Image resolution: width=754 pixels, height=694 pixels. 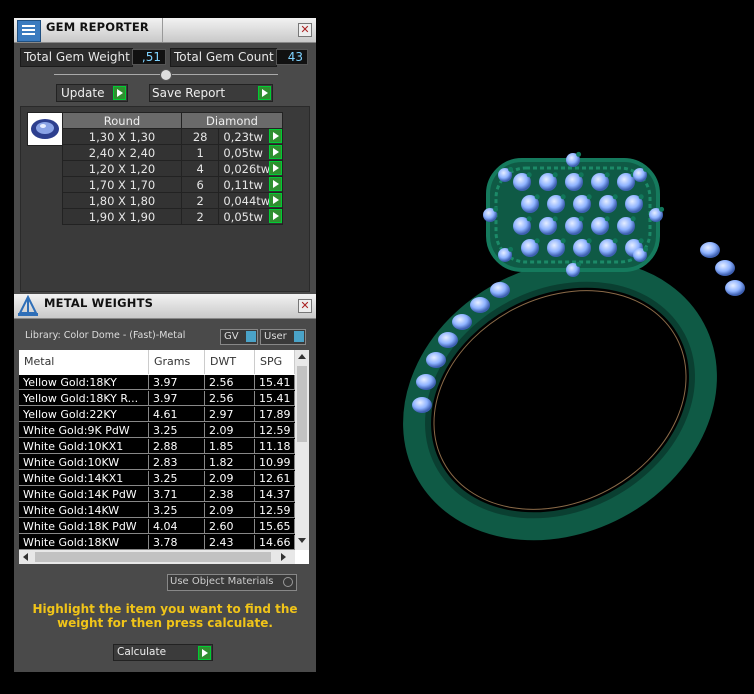 I want to click on gem-row: 1,30 X 1,30 28 0,23tw, so click(x=172, y=136).